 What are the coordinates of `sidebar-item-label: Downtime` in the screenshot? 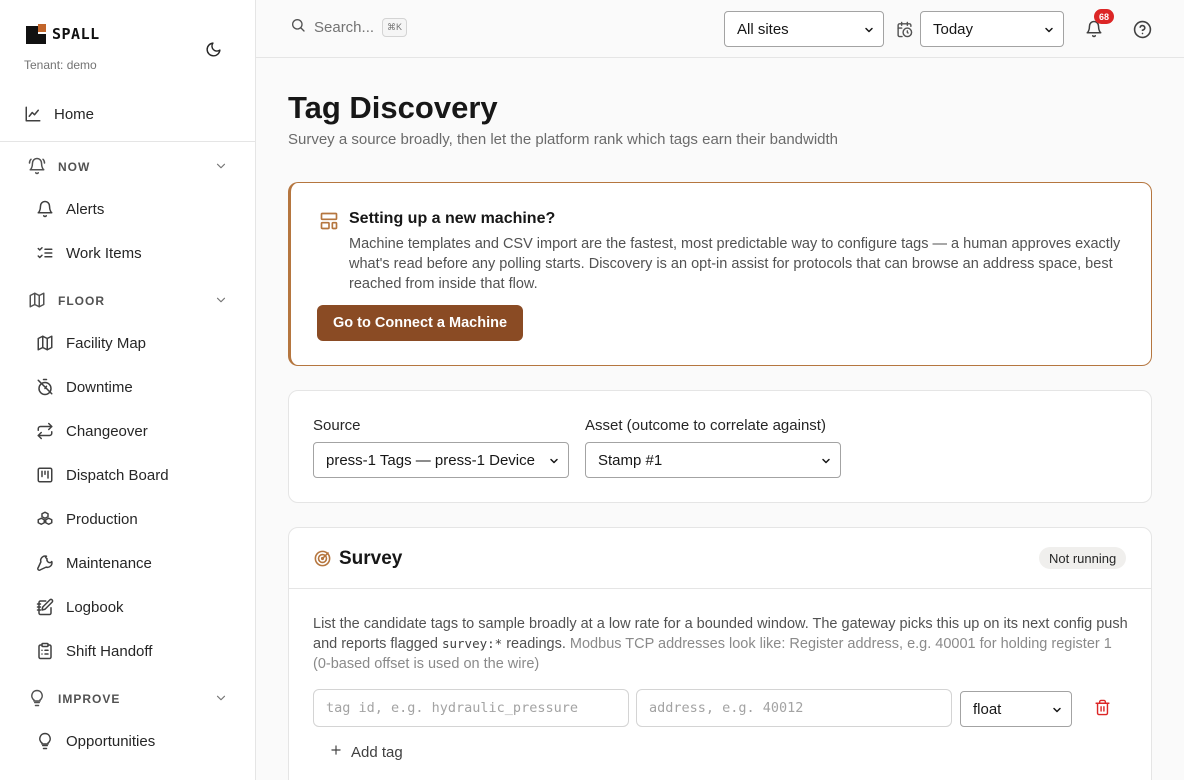 It's located at (99, 387).